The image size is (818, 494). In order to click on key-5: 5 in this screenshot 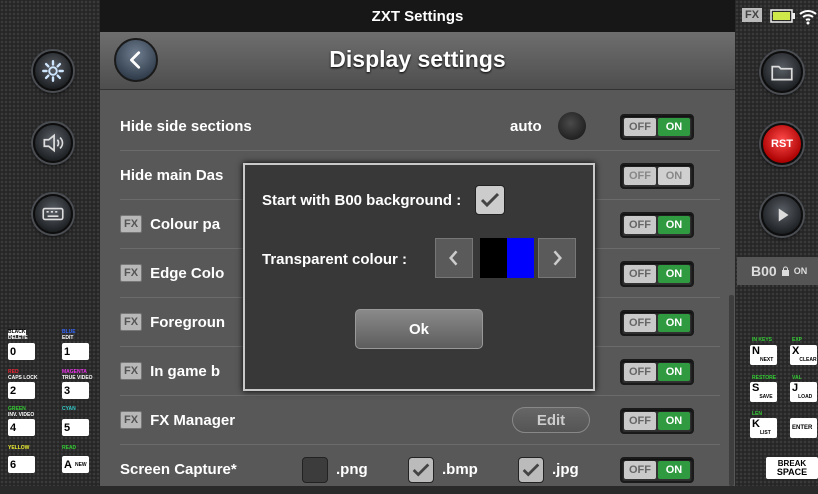, I will do `click(75, 427)`.